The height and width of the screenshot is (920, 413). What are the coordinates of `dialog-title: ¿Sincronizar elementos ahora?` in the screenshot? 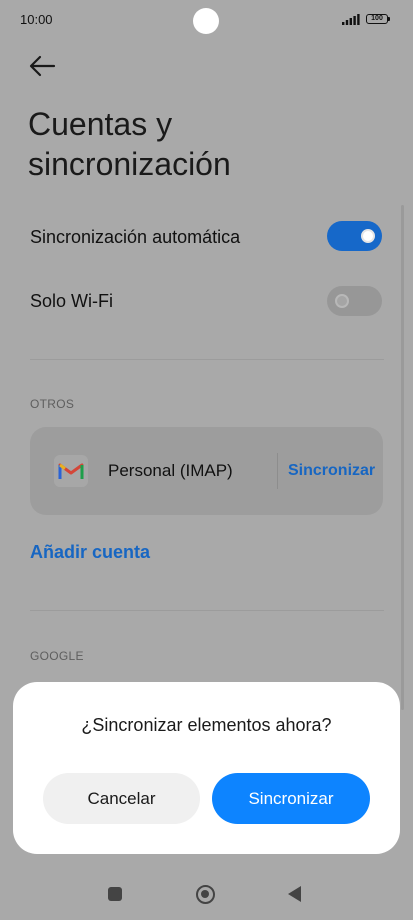 It's located at (206, 725).